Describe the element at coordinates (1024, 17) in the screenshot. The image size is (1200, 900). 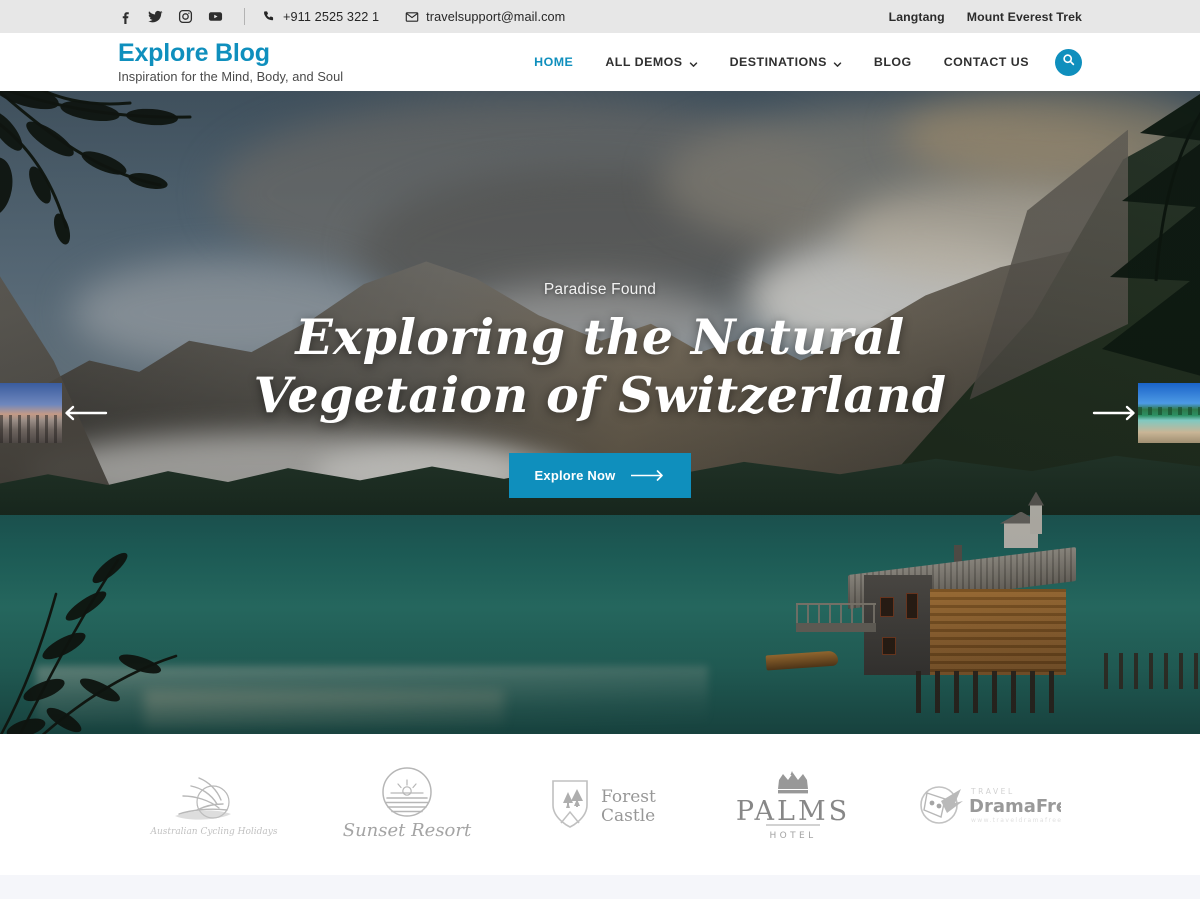
I see `top-link-everest: Mount Everest Trek` at that location.